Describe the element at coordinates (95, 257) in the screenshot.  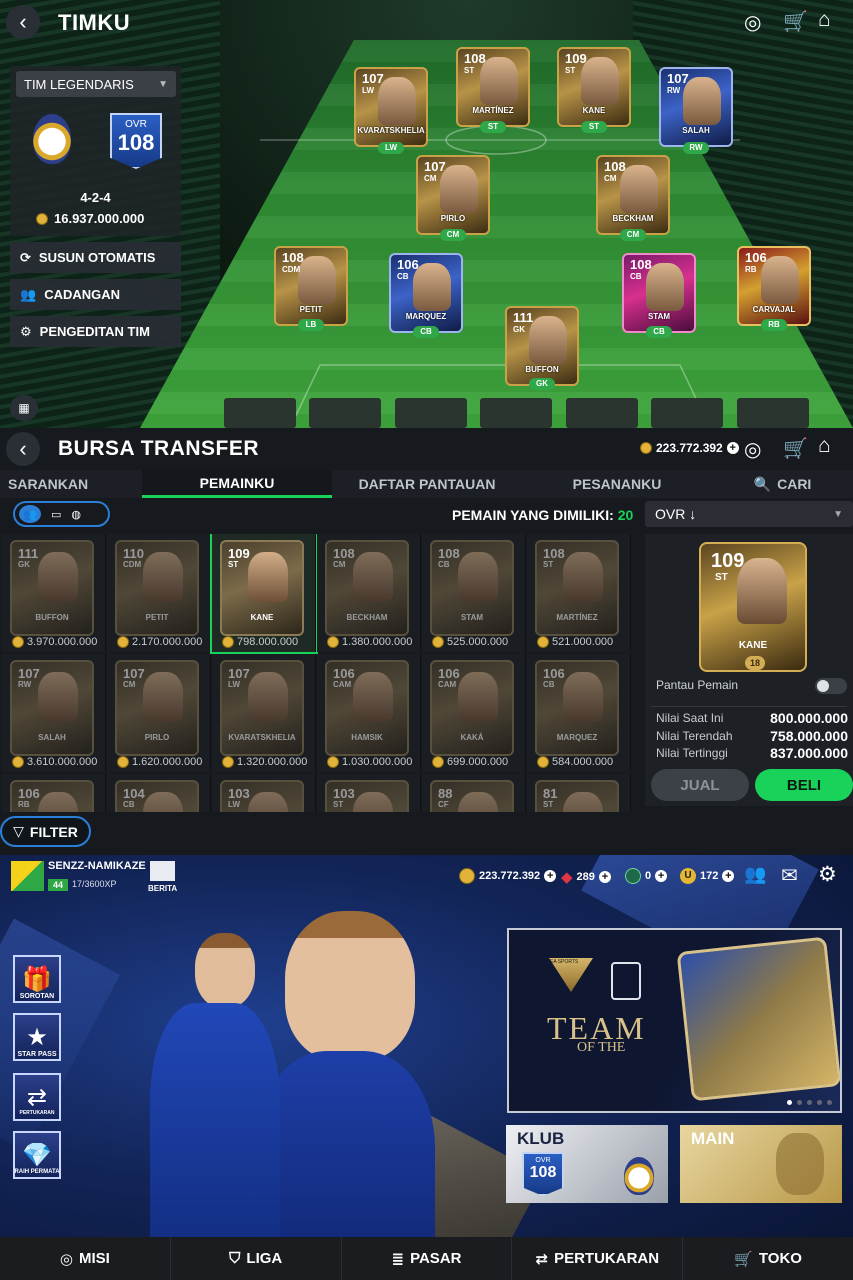
I see `auto-arrange-button: ⟳ SUSUN OTOMATIS` at that location.